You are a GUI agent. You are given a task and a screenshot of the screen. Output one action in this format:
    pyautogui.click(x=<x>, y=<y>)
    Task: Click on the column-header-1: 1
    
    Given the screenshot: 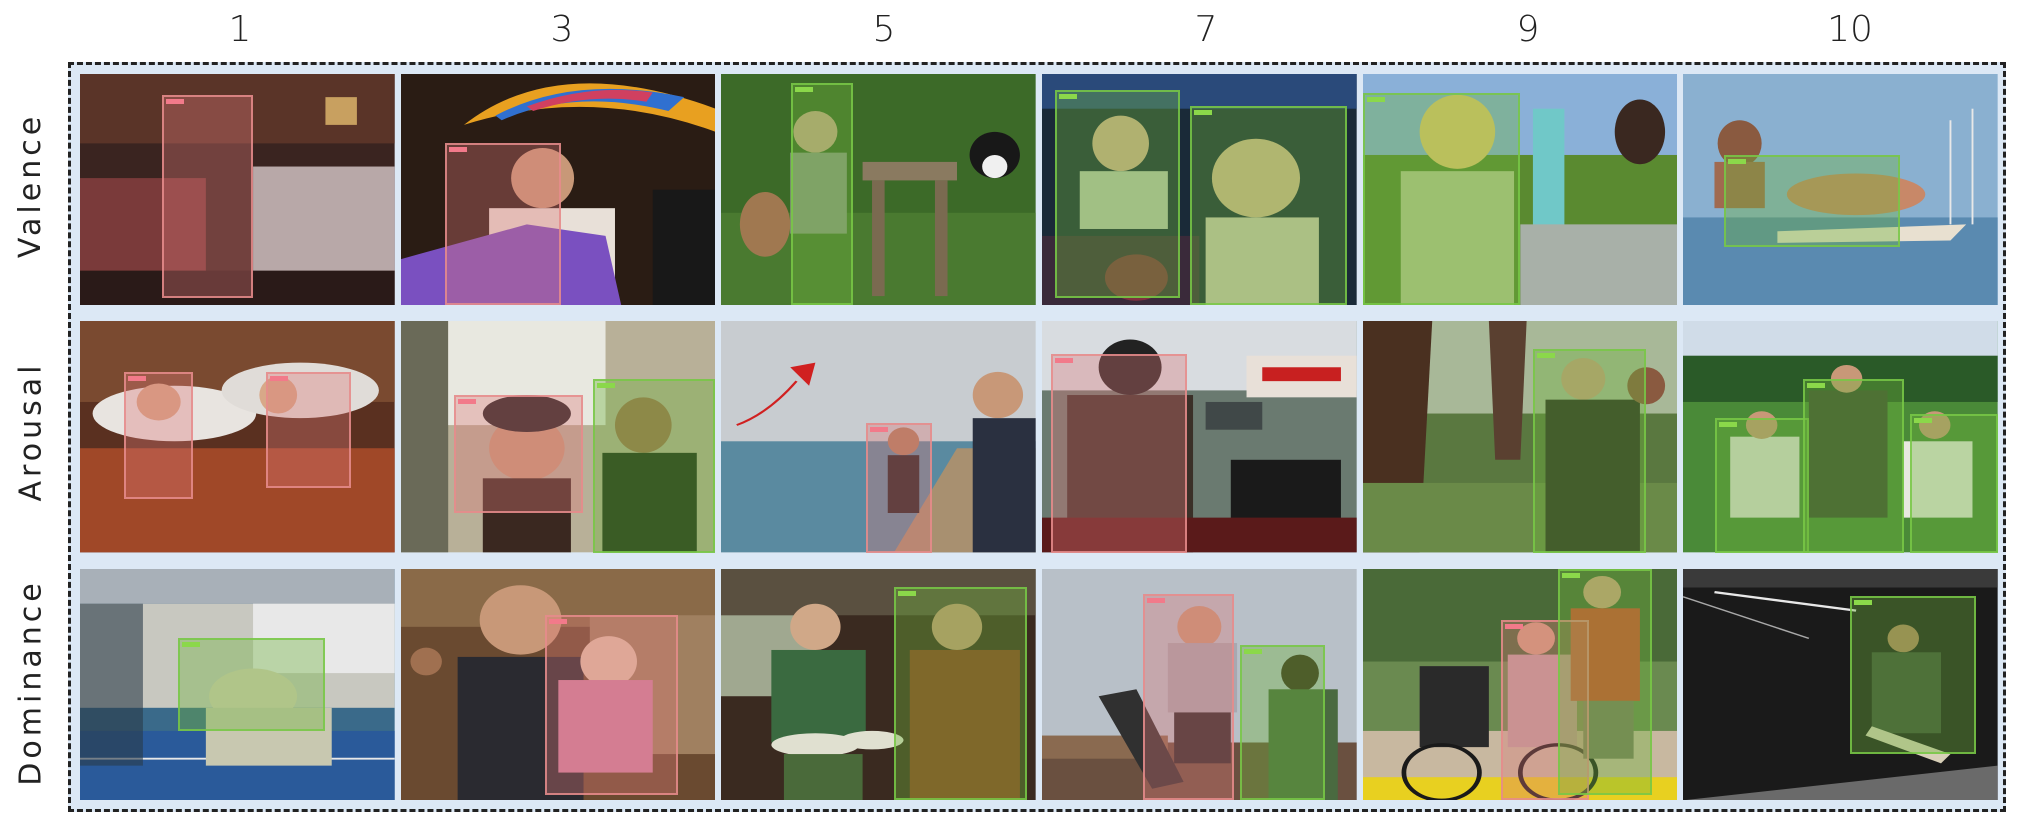 What is the action you would take?
    pyautogui.click(x=240, y=29)
    